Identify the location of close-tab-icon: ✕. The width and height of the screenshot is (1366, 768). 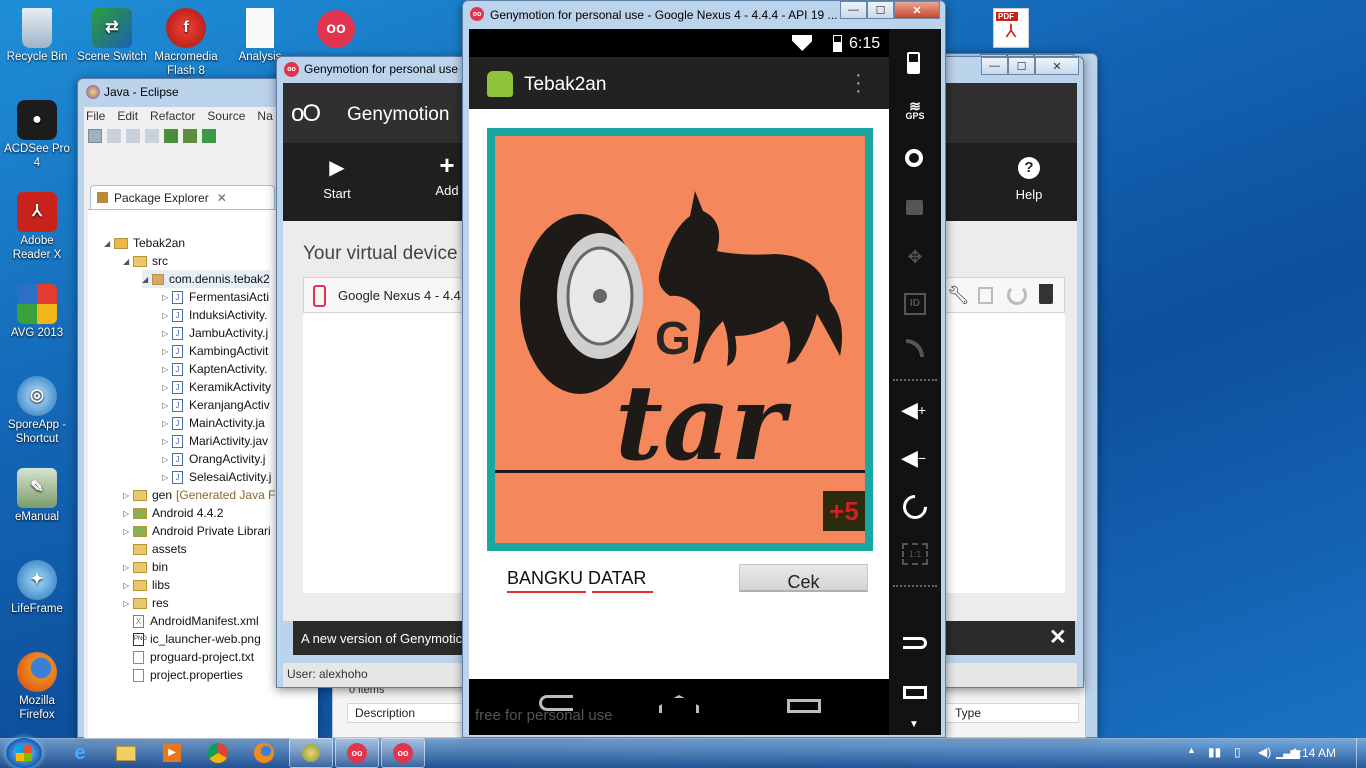
(222, 198).